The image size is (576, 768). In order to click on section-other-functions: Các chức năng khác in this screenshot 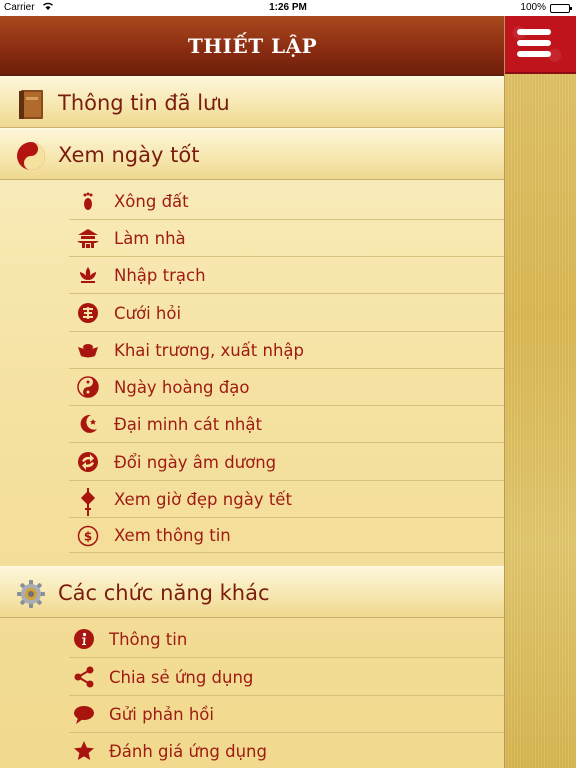, I will do `click(252, 592)`.